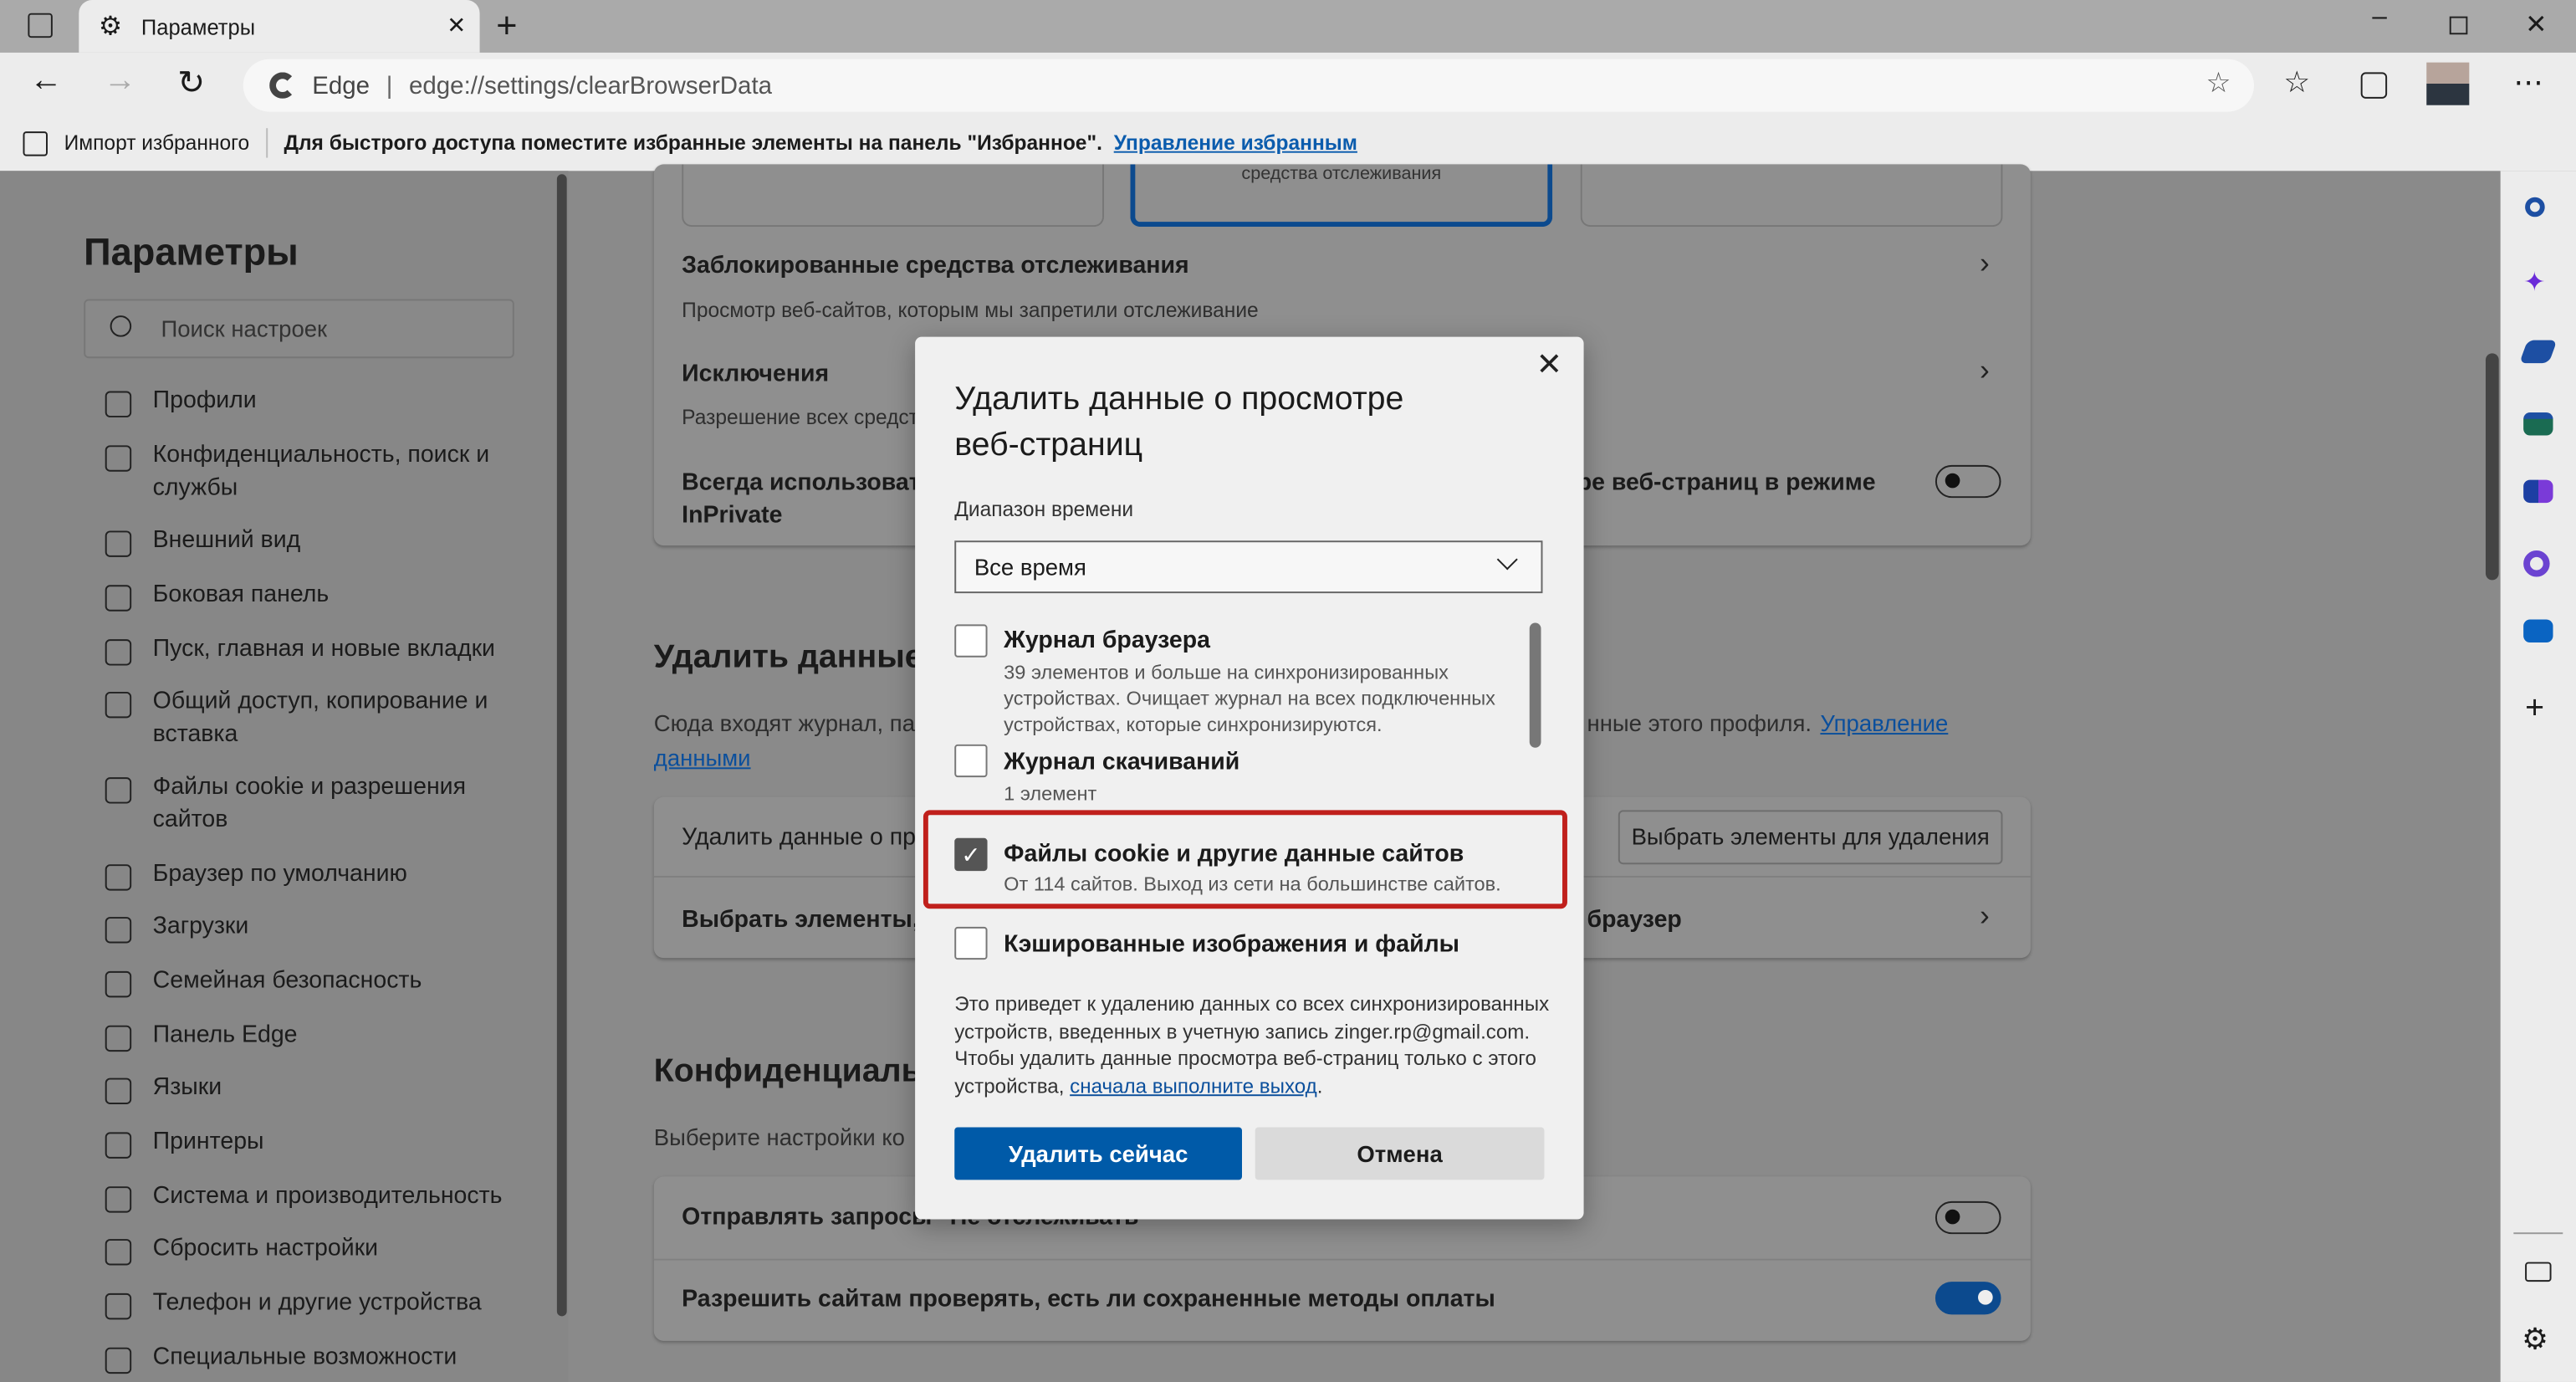  Describe the element at coordinates (1549, 365) in the screenshot. I see `close-dialog-icon: ✕` at that location.